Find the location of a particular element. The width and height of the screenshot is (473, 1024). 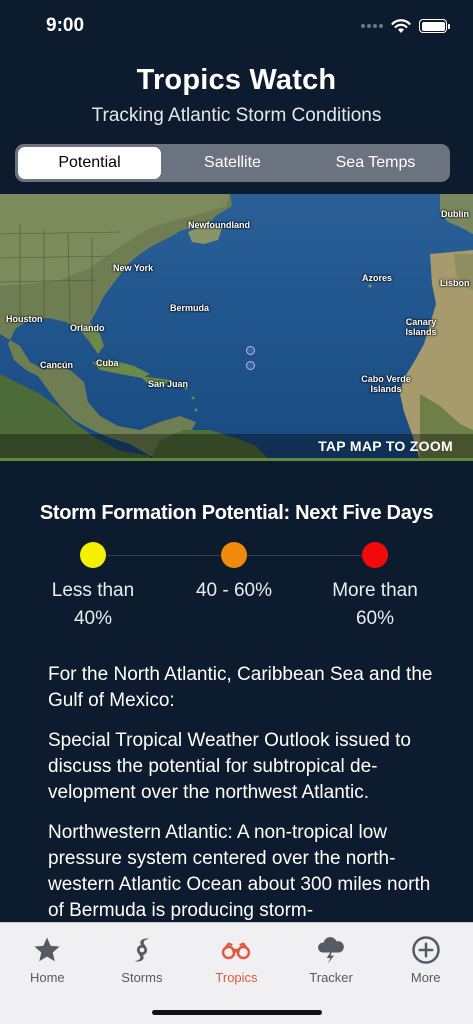

tab-tropics: Tropics is located at coordinates (236, 973).